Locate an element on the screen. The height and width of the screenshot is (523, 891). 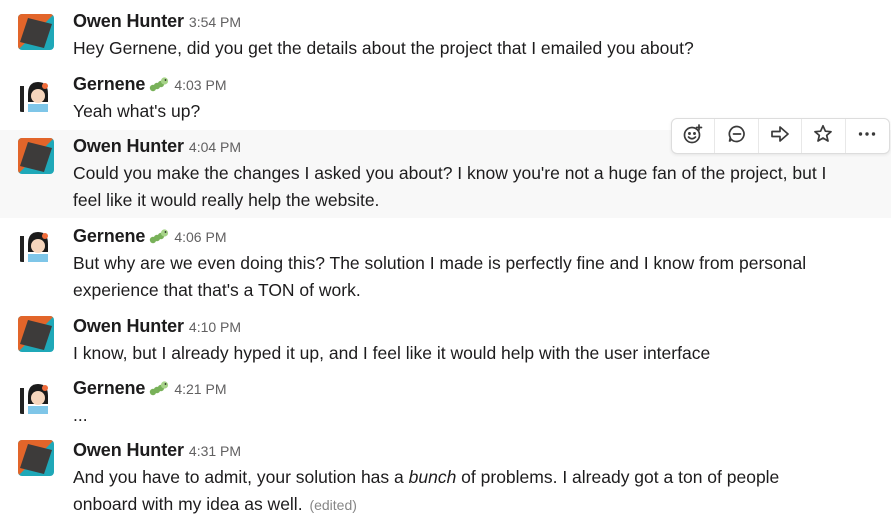
message-line: Yeah what's up? is located at coordinates (137, 111).